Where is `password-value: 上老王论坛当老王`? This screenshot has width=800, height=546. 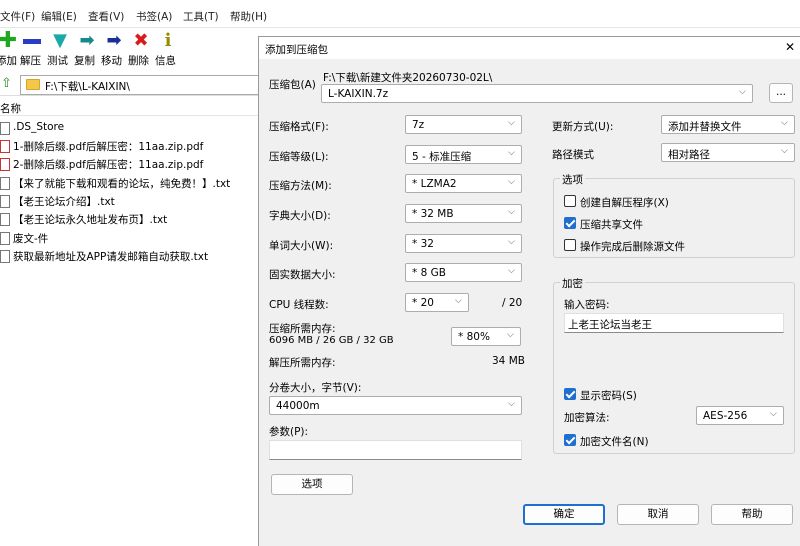
password-value: 上老王论坛当老王 is located at coordinates (610, 325).